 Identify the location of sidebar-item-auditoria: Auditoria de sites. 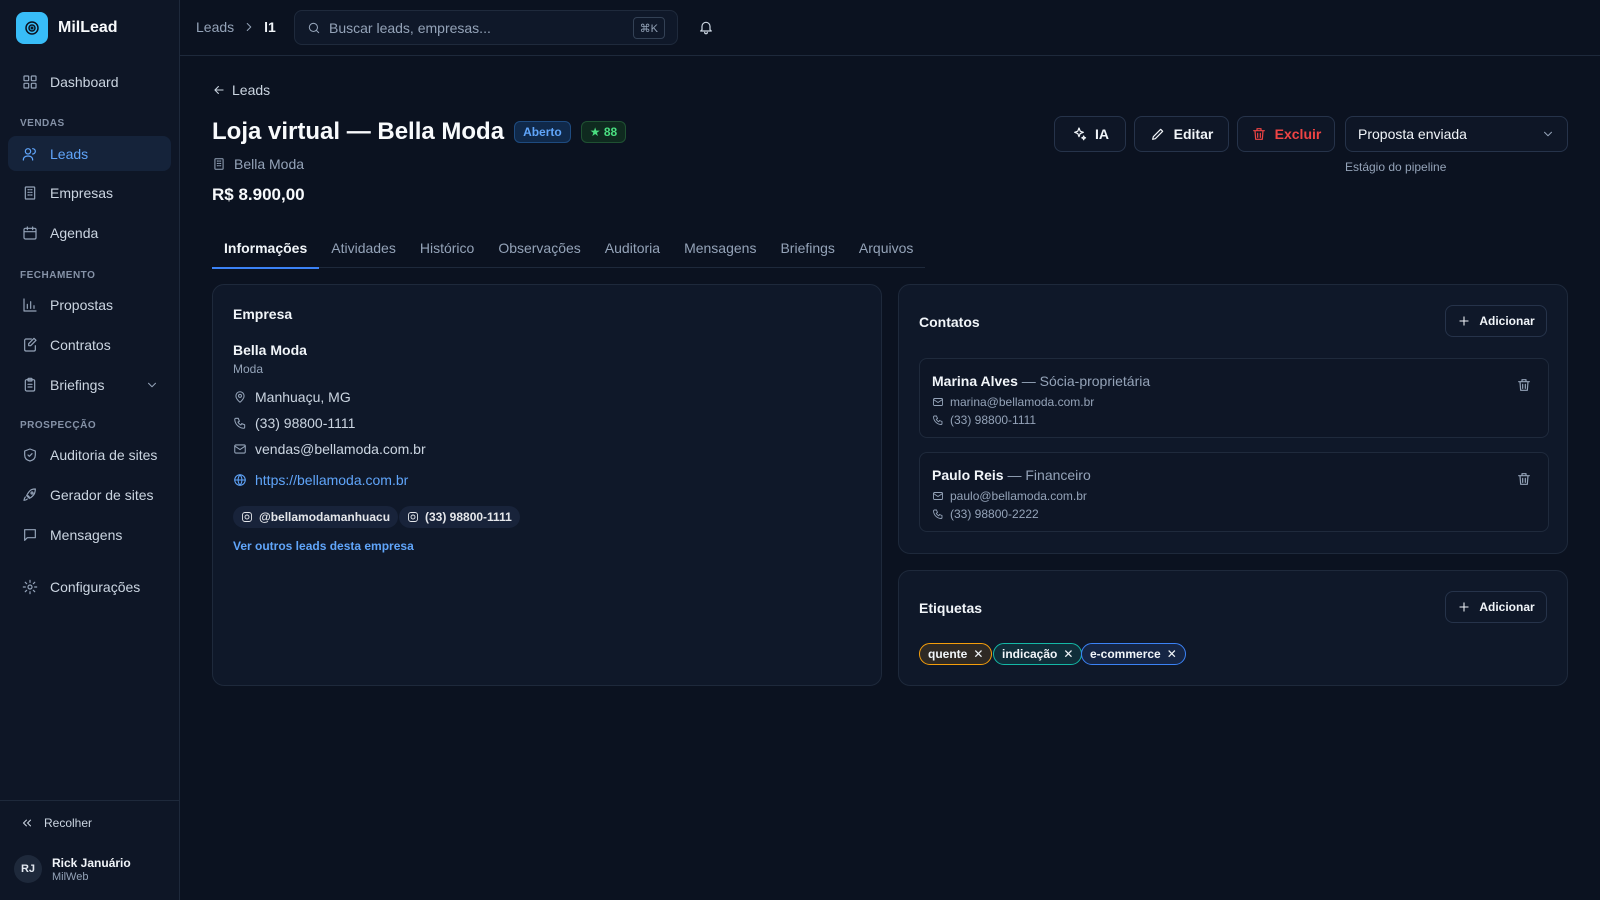
(89, 454).